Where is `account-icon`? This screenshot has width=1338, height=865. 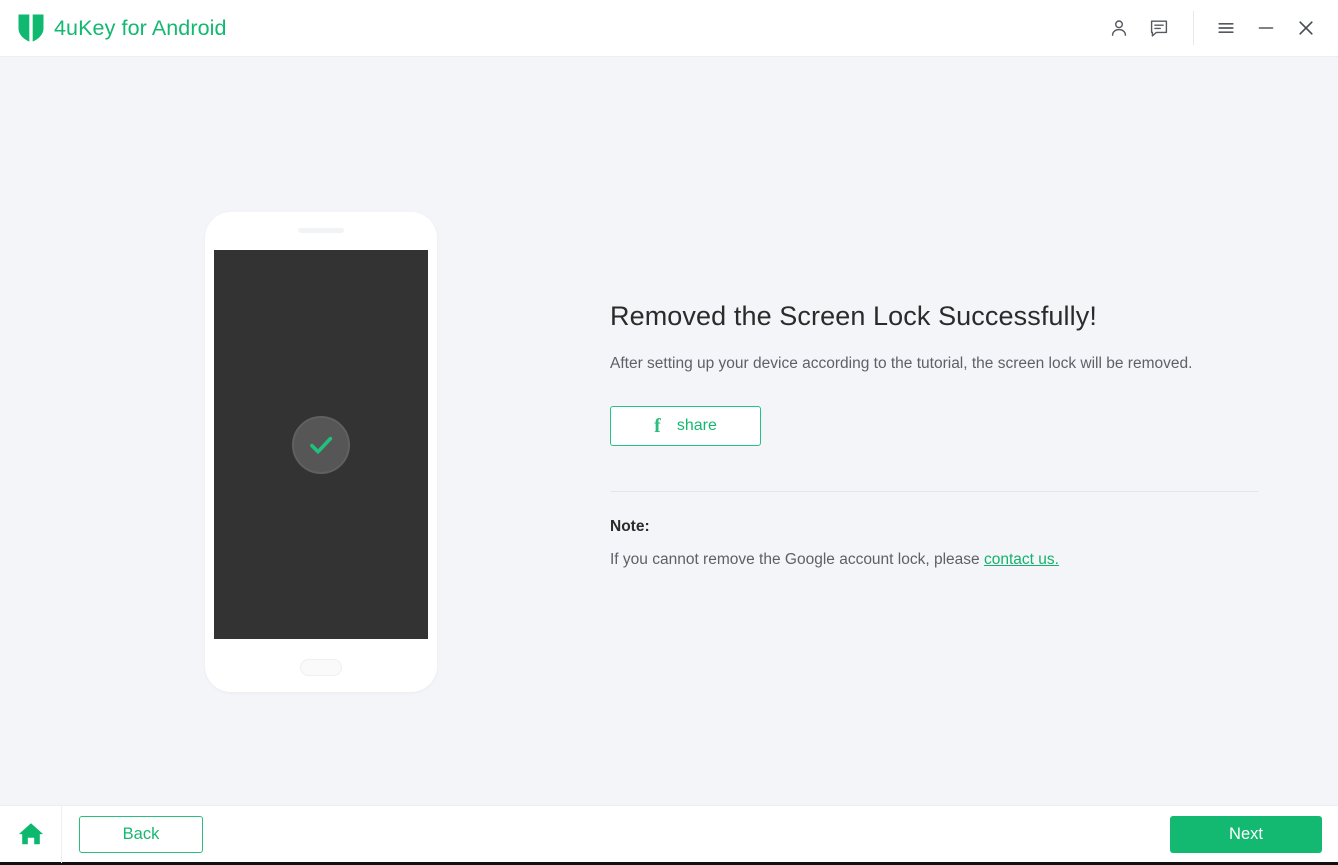 account-icon is located at coordinates (1119, 28).